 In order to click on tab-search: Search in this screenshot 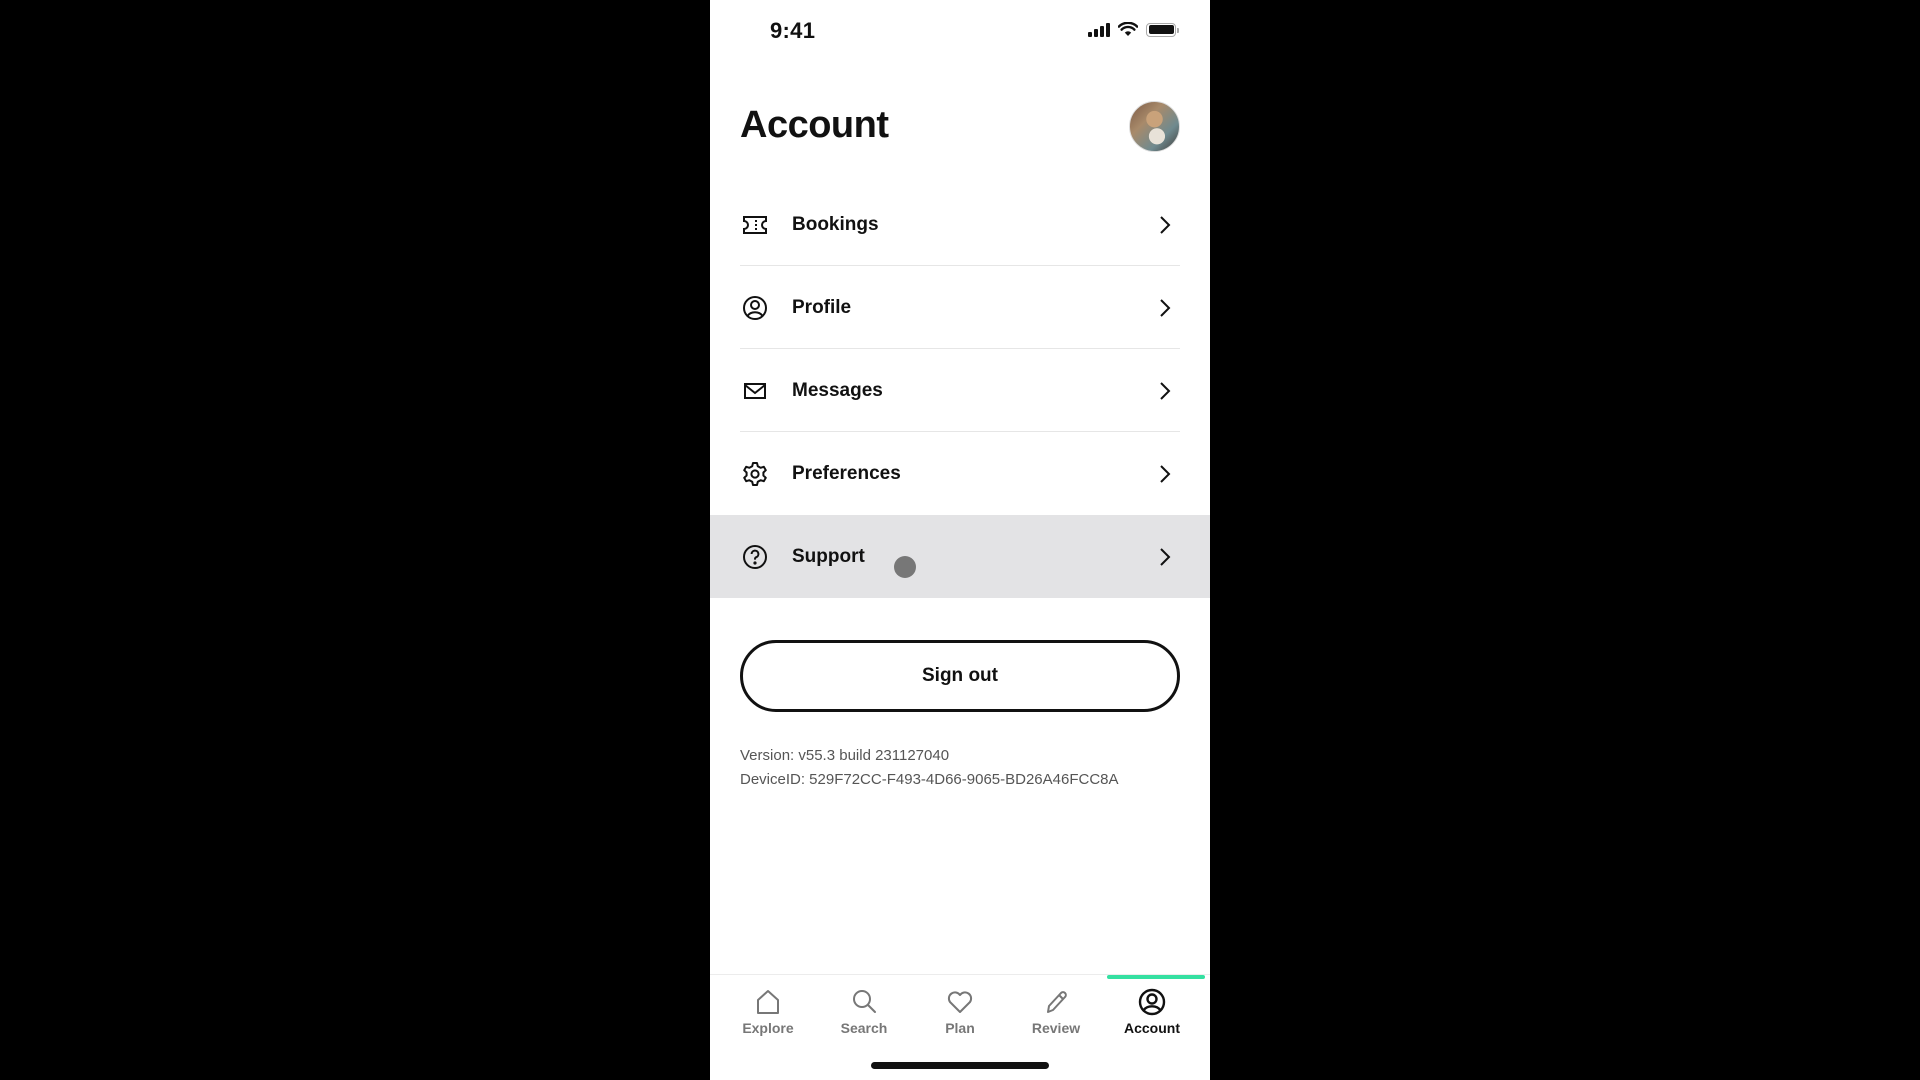, I will do `click(864, 1005)`.